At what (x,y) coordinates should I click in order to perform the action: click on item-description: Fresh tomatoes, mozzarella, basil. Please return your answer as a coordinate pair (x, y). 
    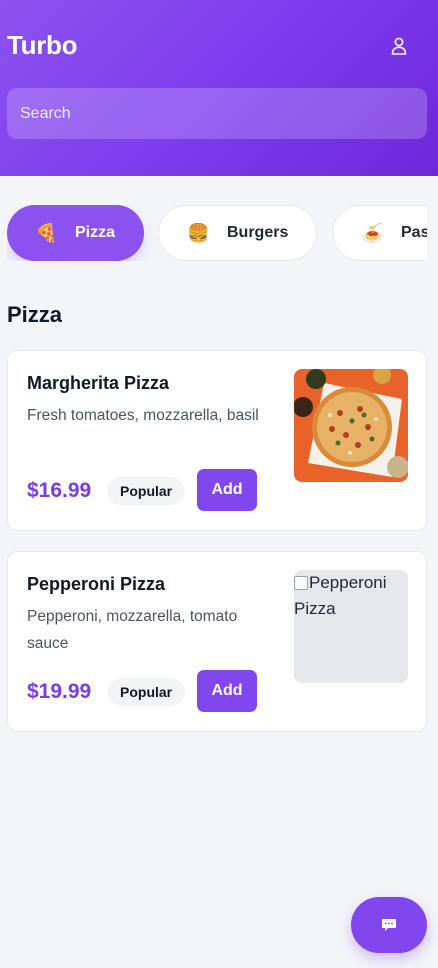
    Looking at the image, I should click on (143, 415).